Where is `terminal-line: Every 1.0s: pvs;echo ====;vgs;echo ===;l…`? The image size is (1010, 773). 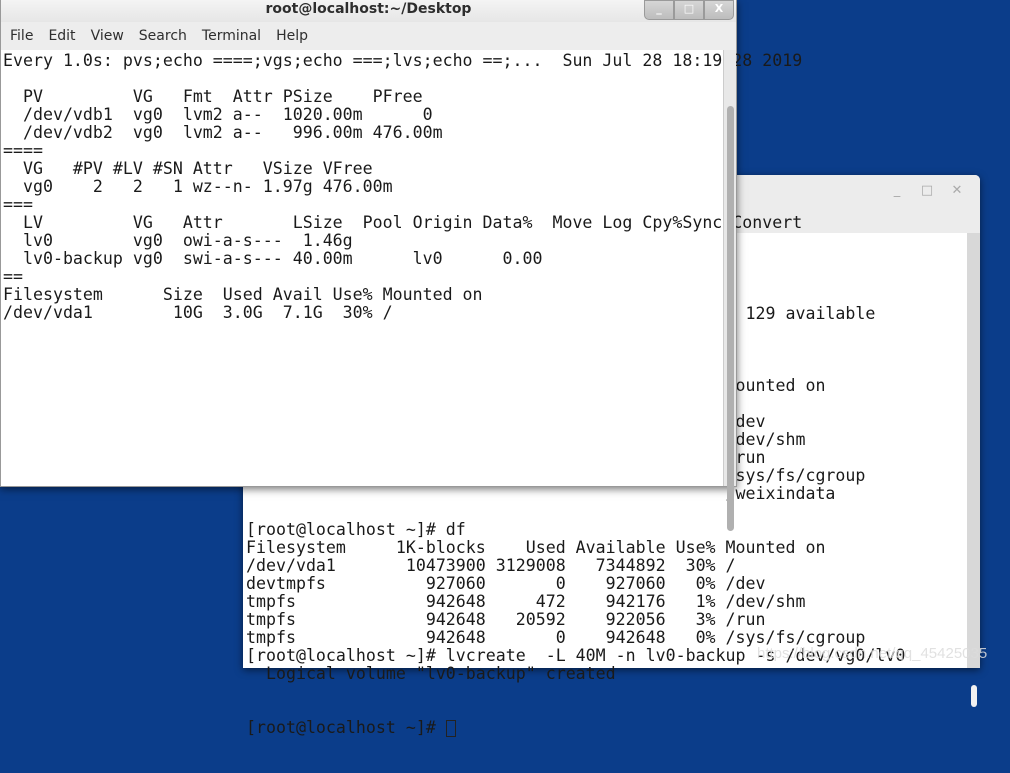
terminal-line: Every 1.0s: pvs;echo ====;vgs;echo ===;l… is located at coordinates (403, 60).